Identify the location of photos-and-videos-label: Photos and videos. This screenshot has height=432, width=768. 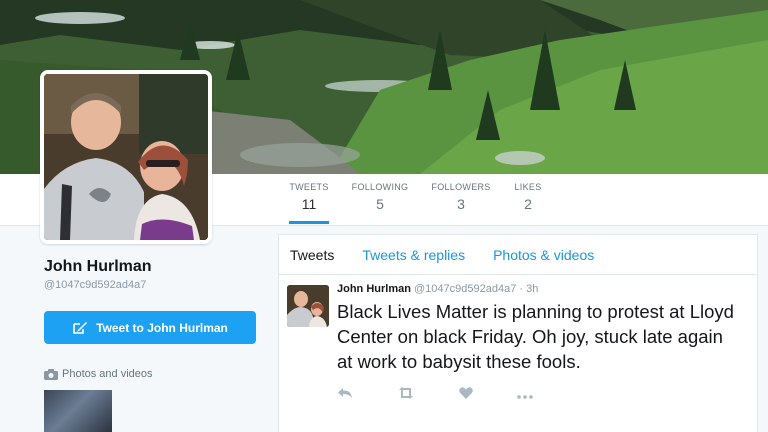
(107, 374).